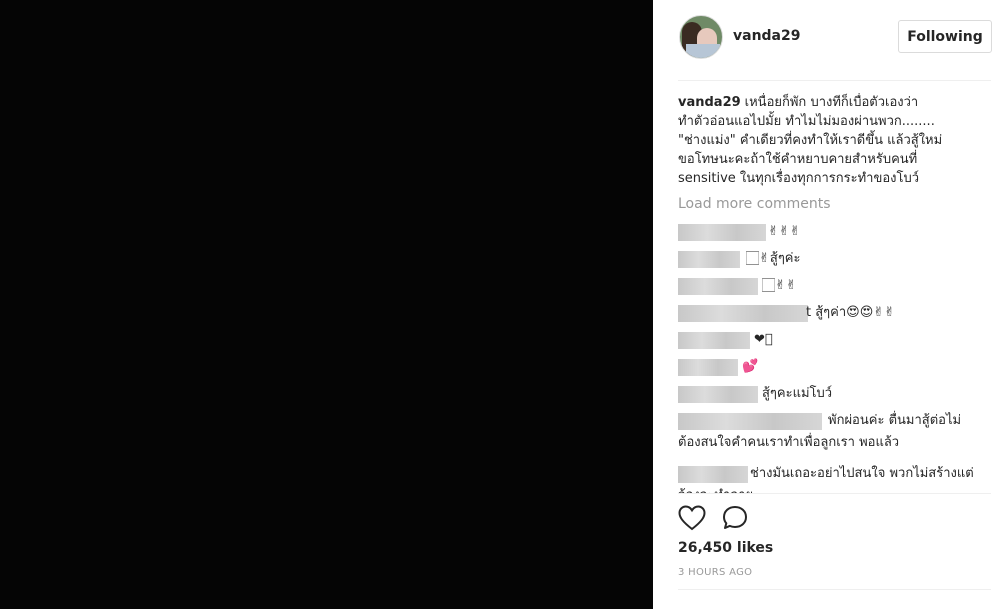 This screenshot has width=999, height=609. What do you see at coordinates (834, 589) in the screenshot?
I see `bottom-divider` at bounding box center [834, 589].